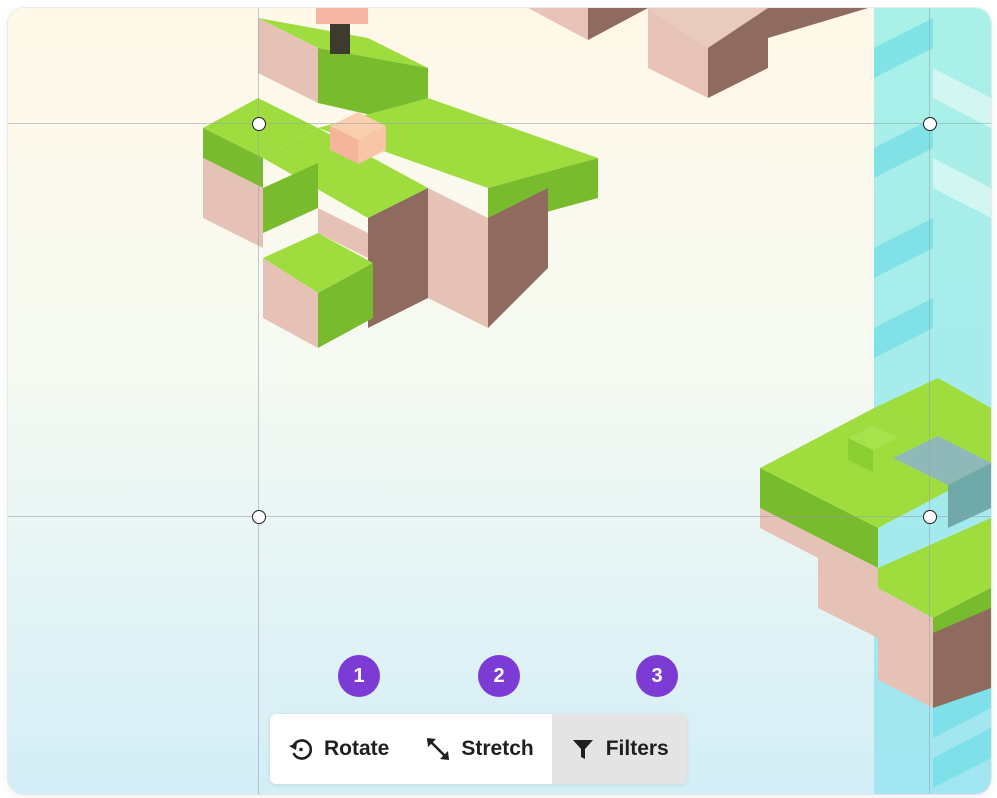 Image resolution: width=997 pixels, height=798 pixels. I want to click on step-marker-1: 1, so click(359, 676).